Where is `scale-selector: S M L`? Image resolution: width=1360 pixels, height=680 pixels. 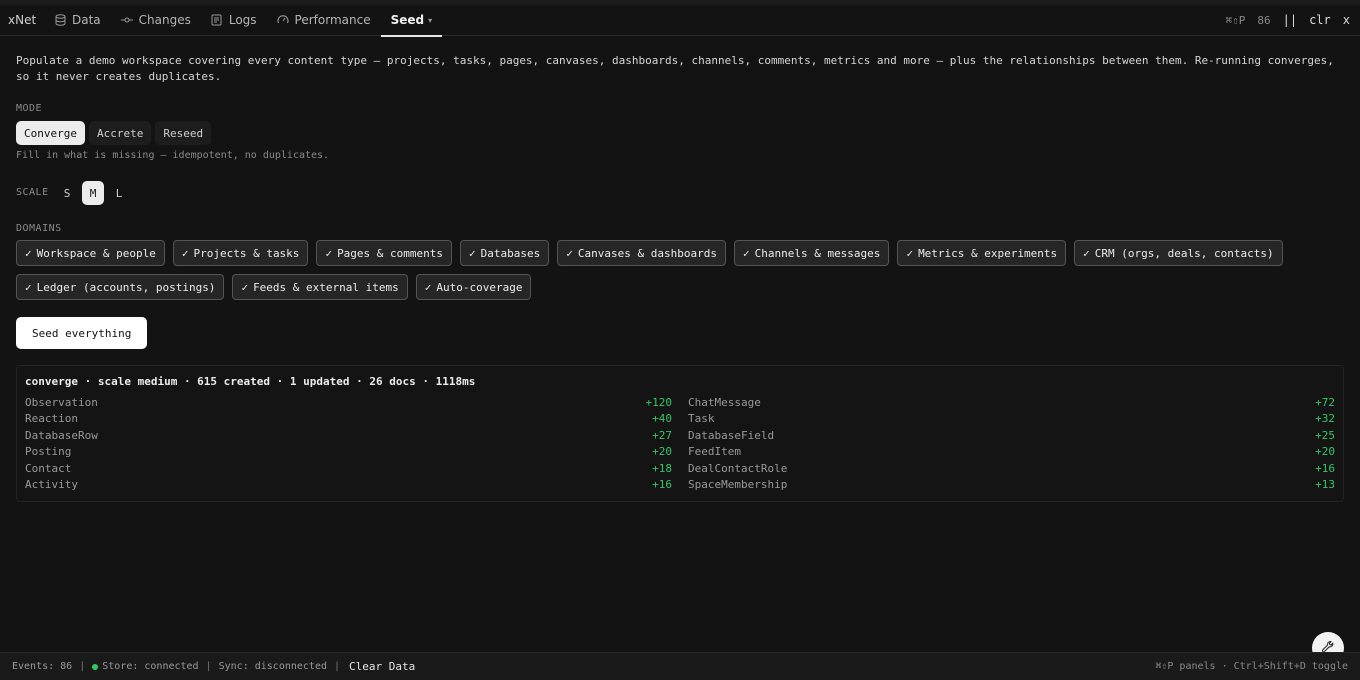 scale-selector: S M L is located at coordinates (93, 193).